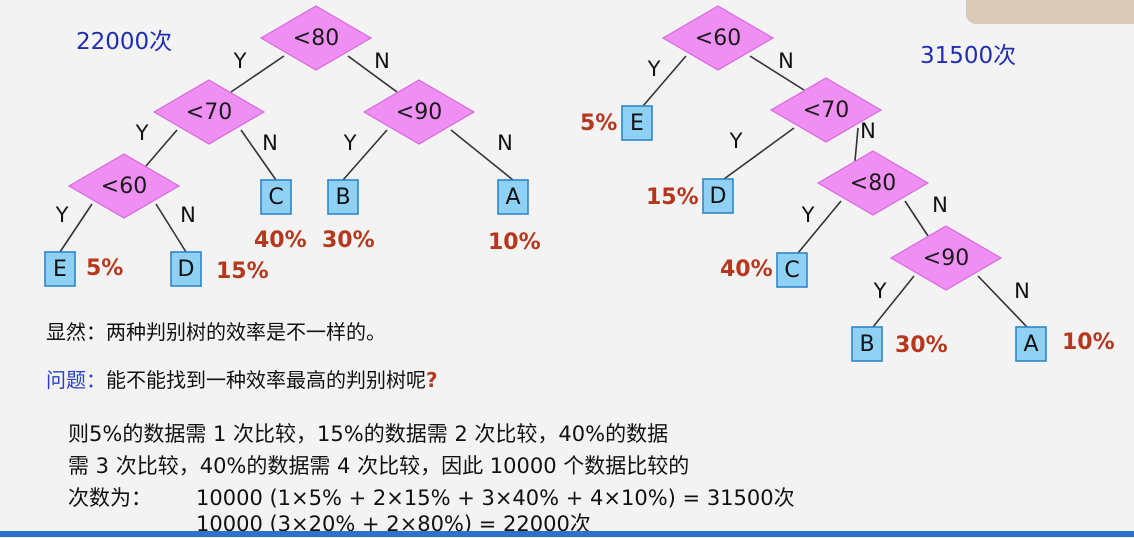 The image size is (1134, 538). I want to click on right-branch-label-5: Y, so click(808, 215).